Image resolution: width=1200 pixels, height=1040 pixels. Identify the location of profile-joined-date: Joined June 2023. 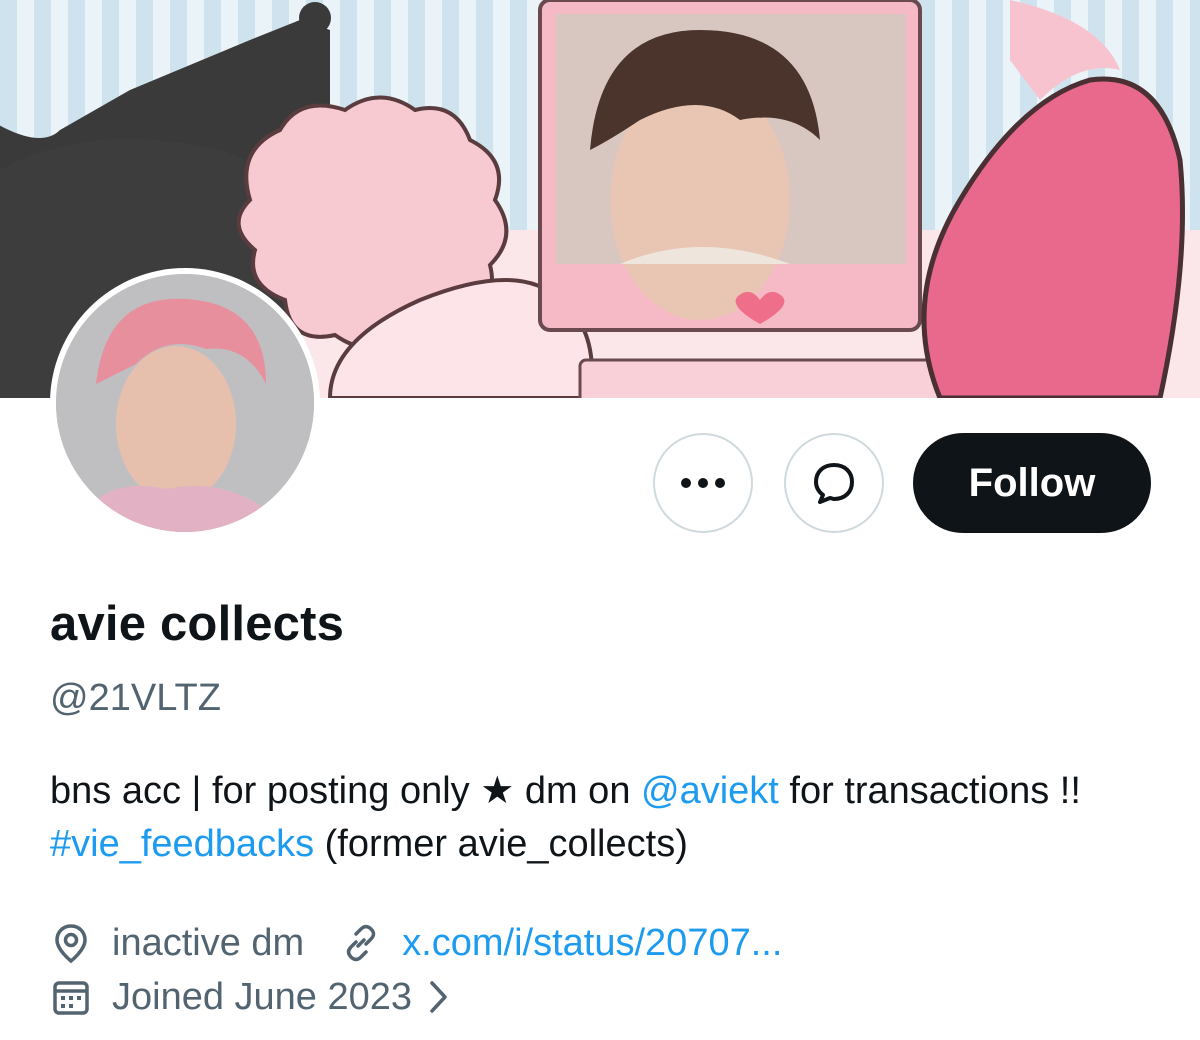
(262, 996).